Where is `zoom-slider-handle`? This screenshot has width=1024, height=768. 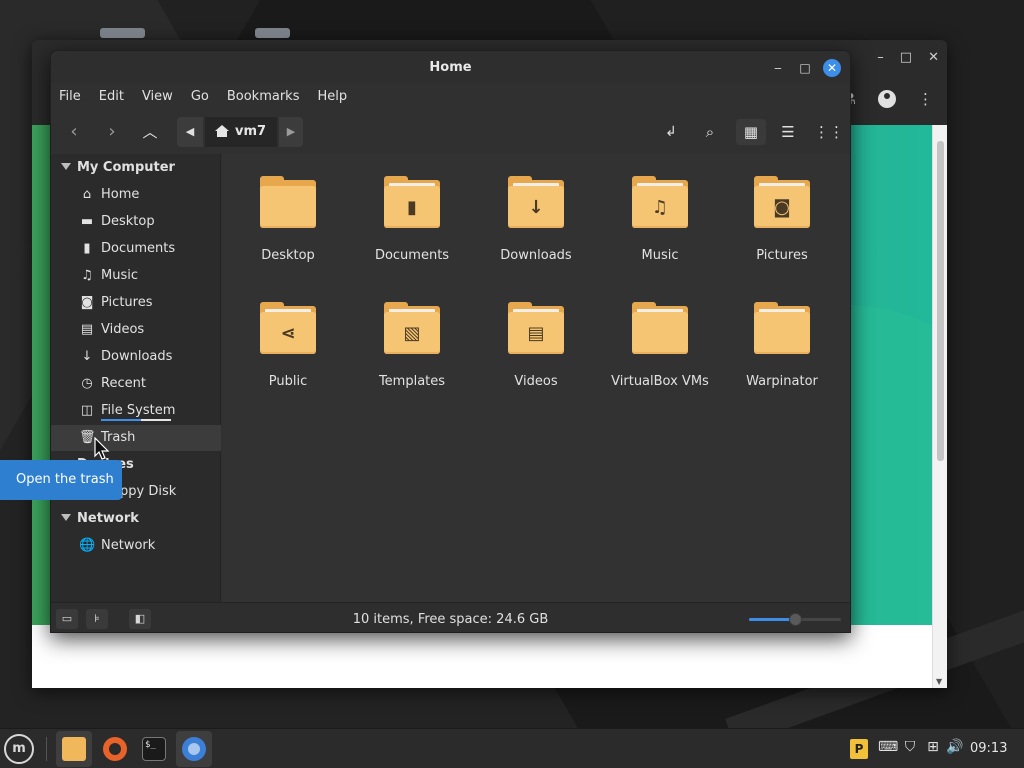 zoom-slider-handle is located at coordinates (795, 619).